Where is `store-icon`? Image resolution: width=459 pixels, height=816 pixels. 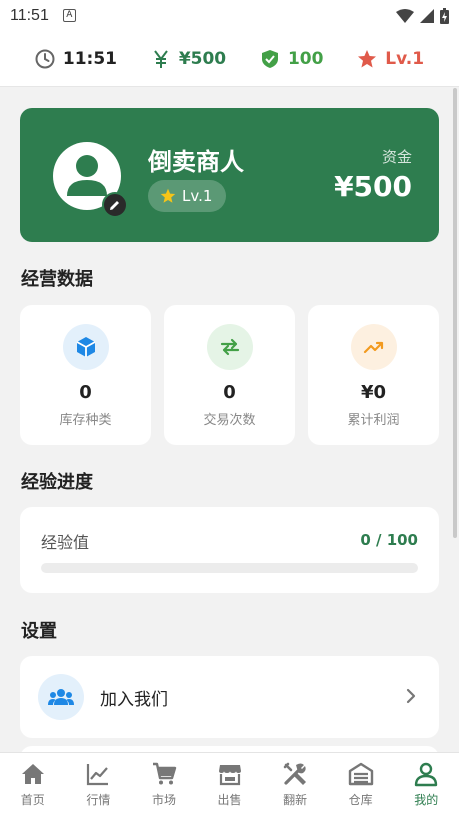 store-icon is located at coordinates (229, 775).